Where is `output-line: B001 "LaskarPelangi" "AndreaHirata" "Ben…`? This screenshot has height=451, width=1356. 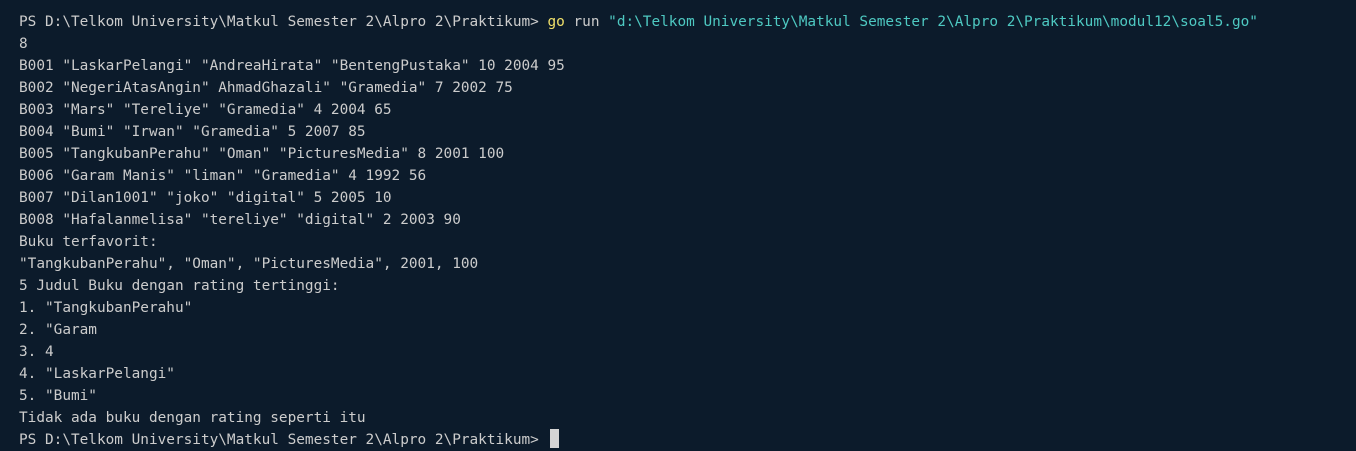 output-line: B001 "LaskarPelangi" "AndreaHirata" "Ben… is located at coordinates (292, 66).